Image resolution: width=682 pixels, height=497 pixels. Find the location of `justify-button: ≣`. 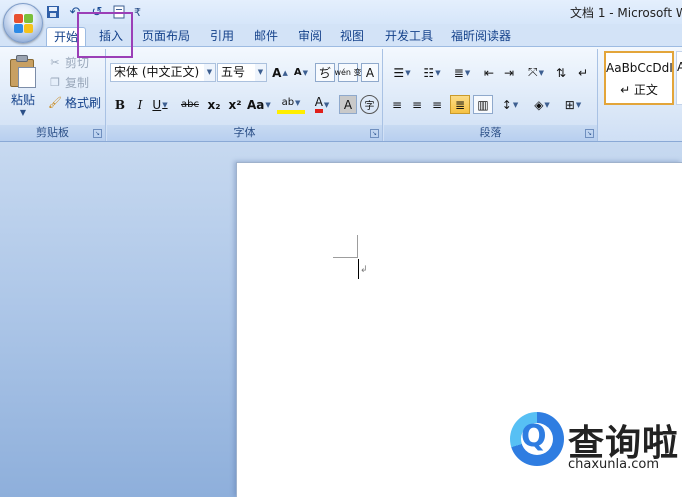

justify-button: ≣ is located at coordinates (460, 104).